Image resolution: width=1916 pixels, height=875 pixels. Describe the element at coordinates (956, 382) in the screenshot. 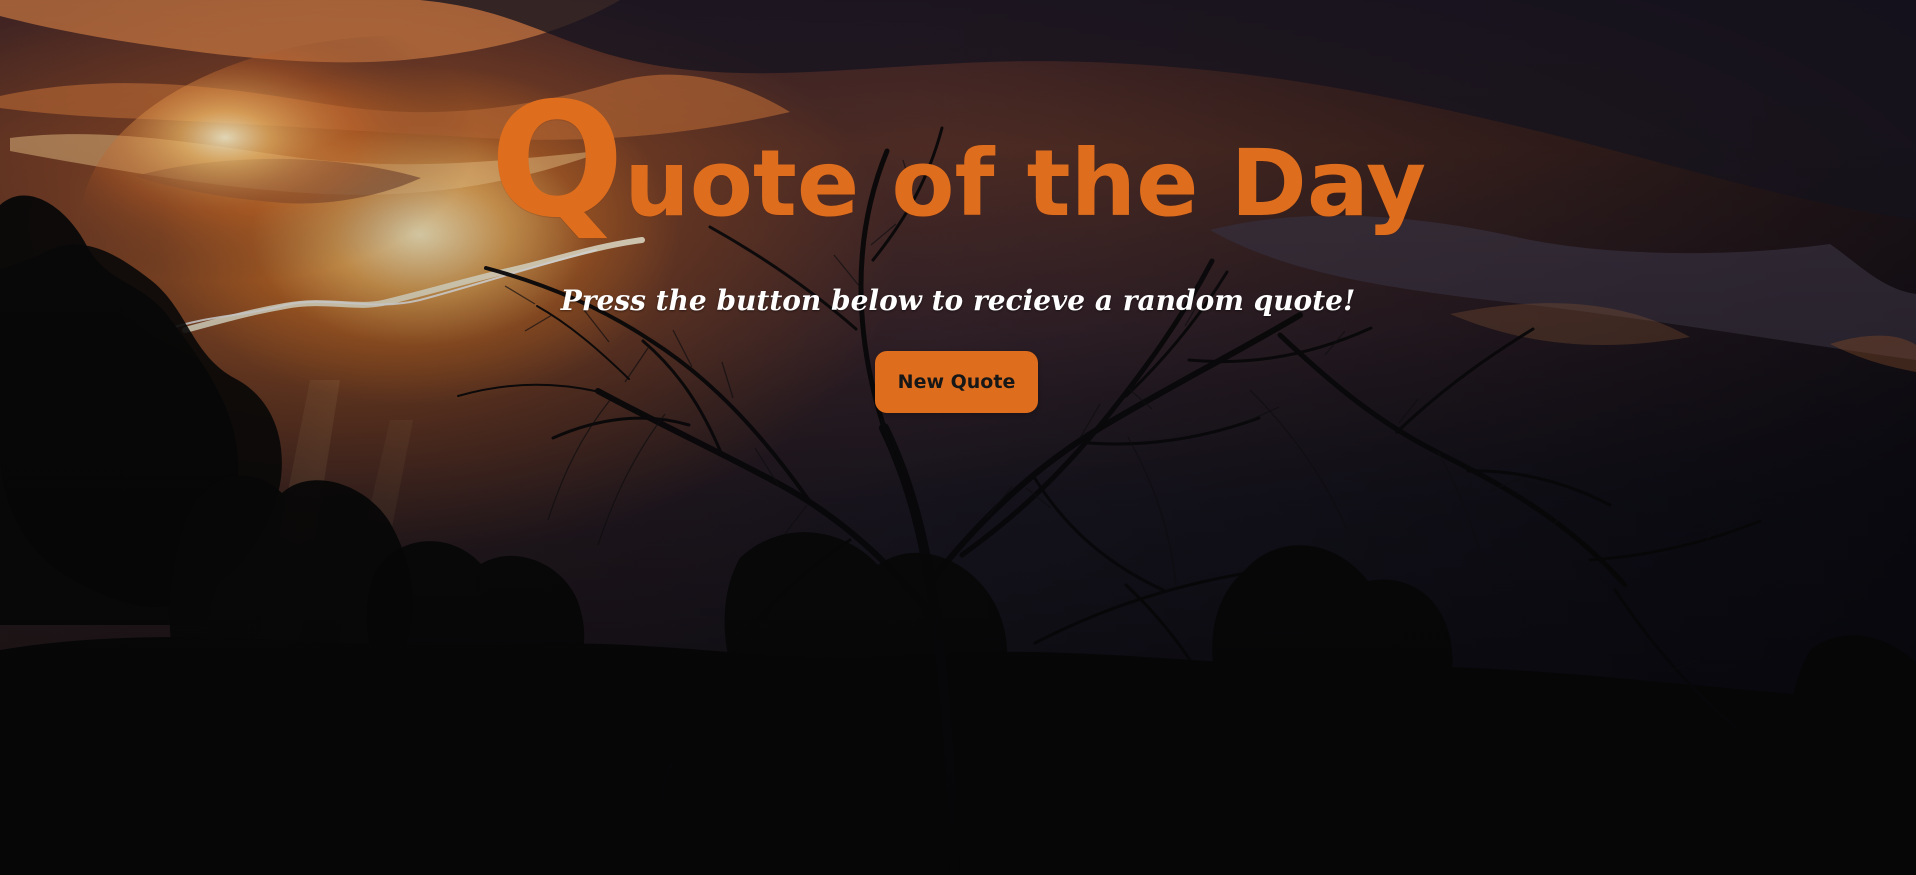

I see `new-quote-button: New Quote` at that location.